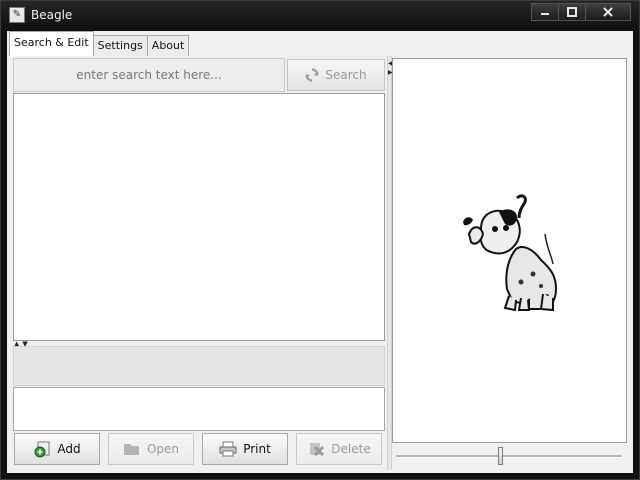 Image resolution: width=640 pixels, height=480 pixels. I want to click on window-title: Beagle, so click(52, 15).